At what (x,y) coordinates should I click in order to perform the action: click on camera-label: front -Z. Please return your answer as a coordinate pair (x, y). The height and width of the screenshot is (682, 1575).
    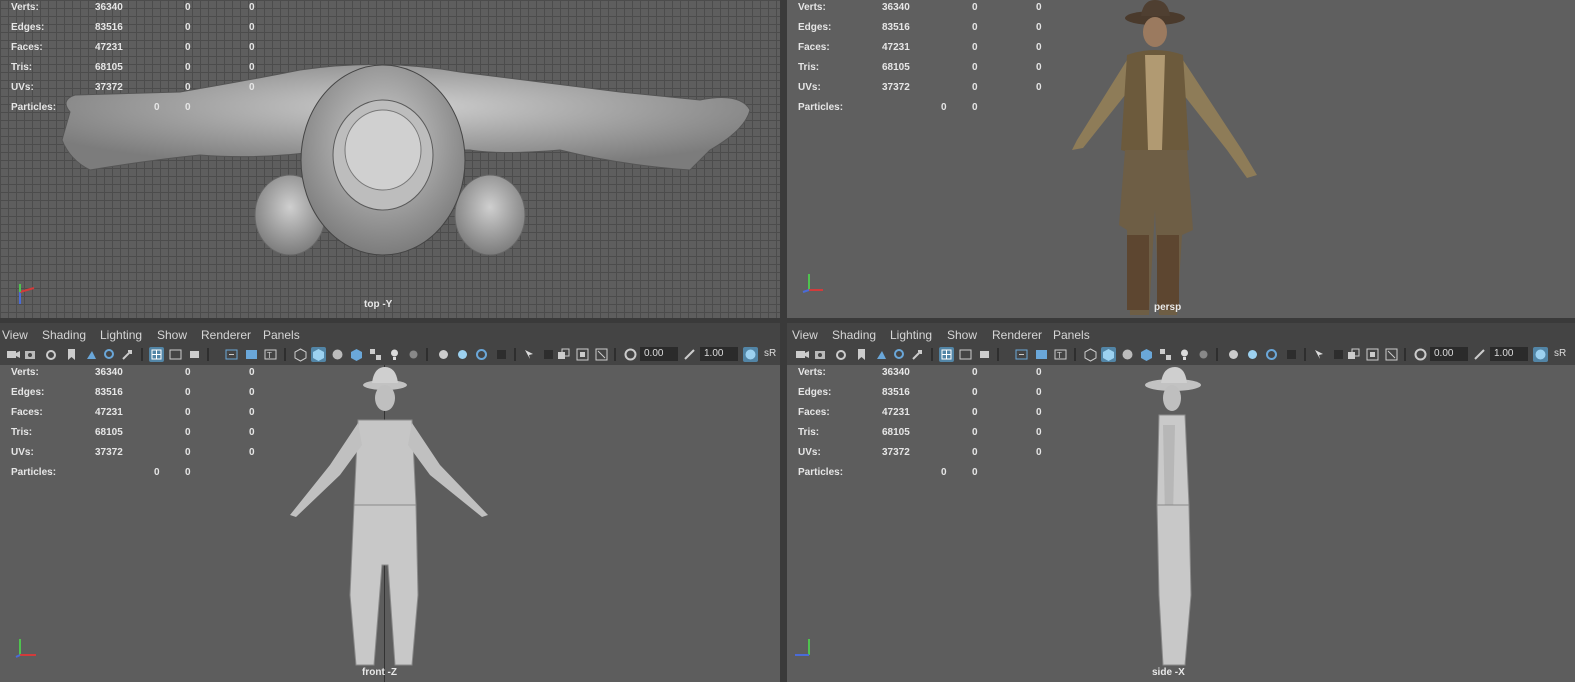
    Looking at the image, I should click on (379, 672).